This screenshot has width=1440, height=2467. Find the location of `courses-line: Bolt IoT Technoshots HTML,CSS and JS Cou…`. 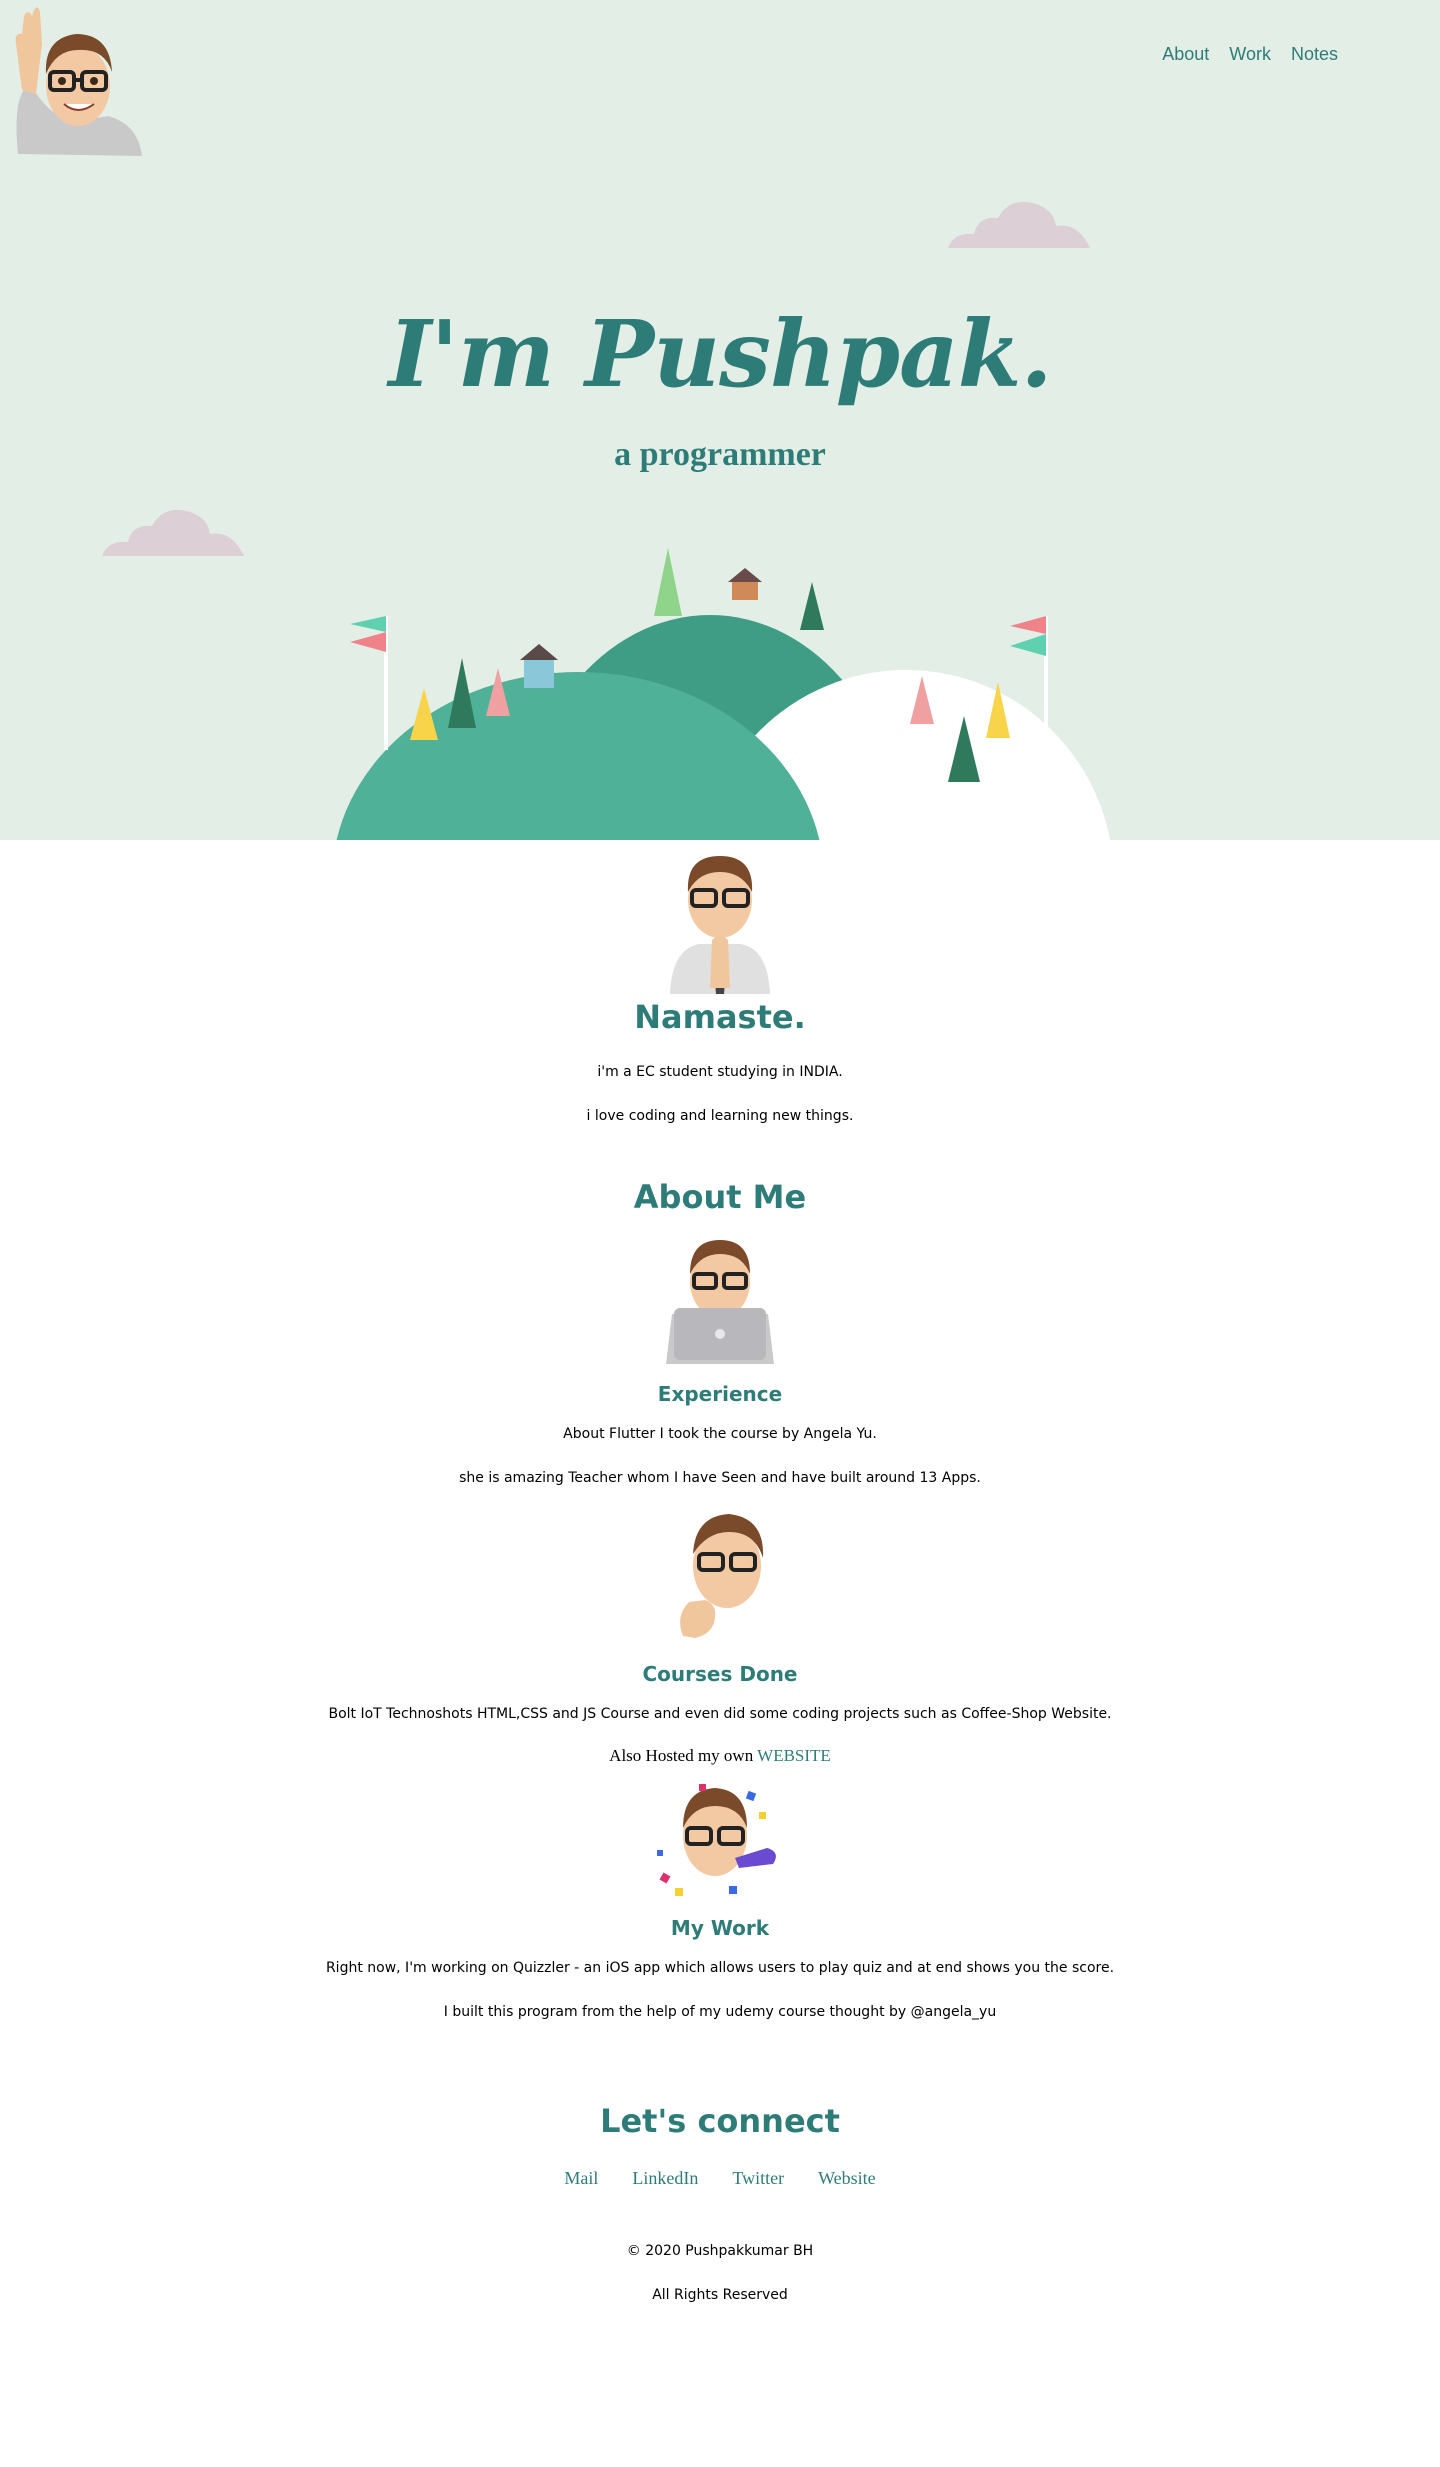

courses-line: Bolt IoT Technoshots HTML,CSS and JS Cou… is located at coordinates (720, 1714).